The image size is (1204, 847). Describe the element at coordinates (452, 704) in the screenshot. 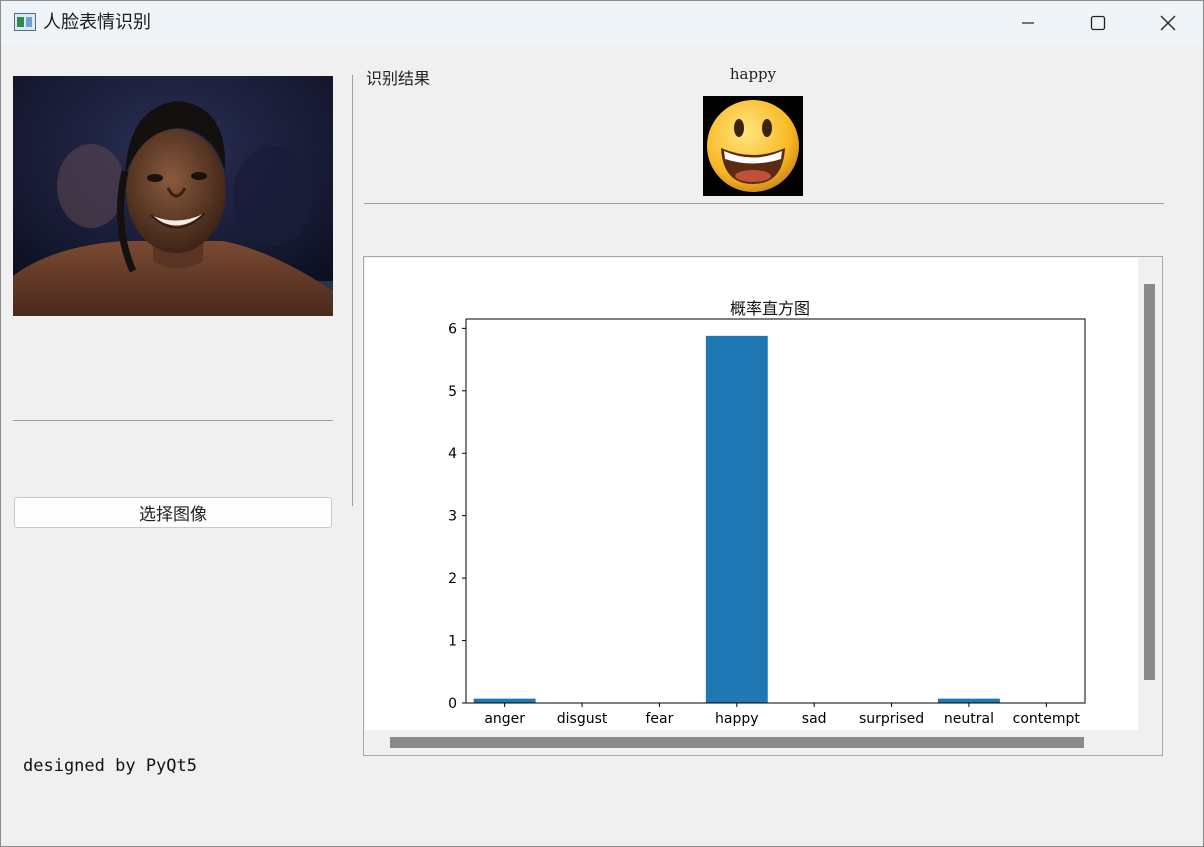

I see `y-tick-label: 0` at that location.